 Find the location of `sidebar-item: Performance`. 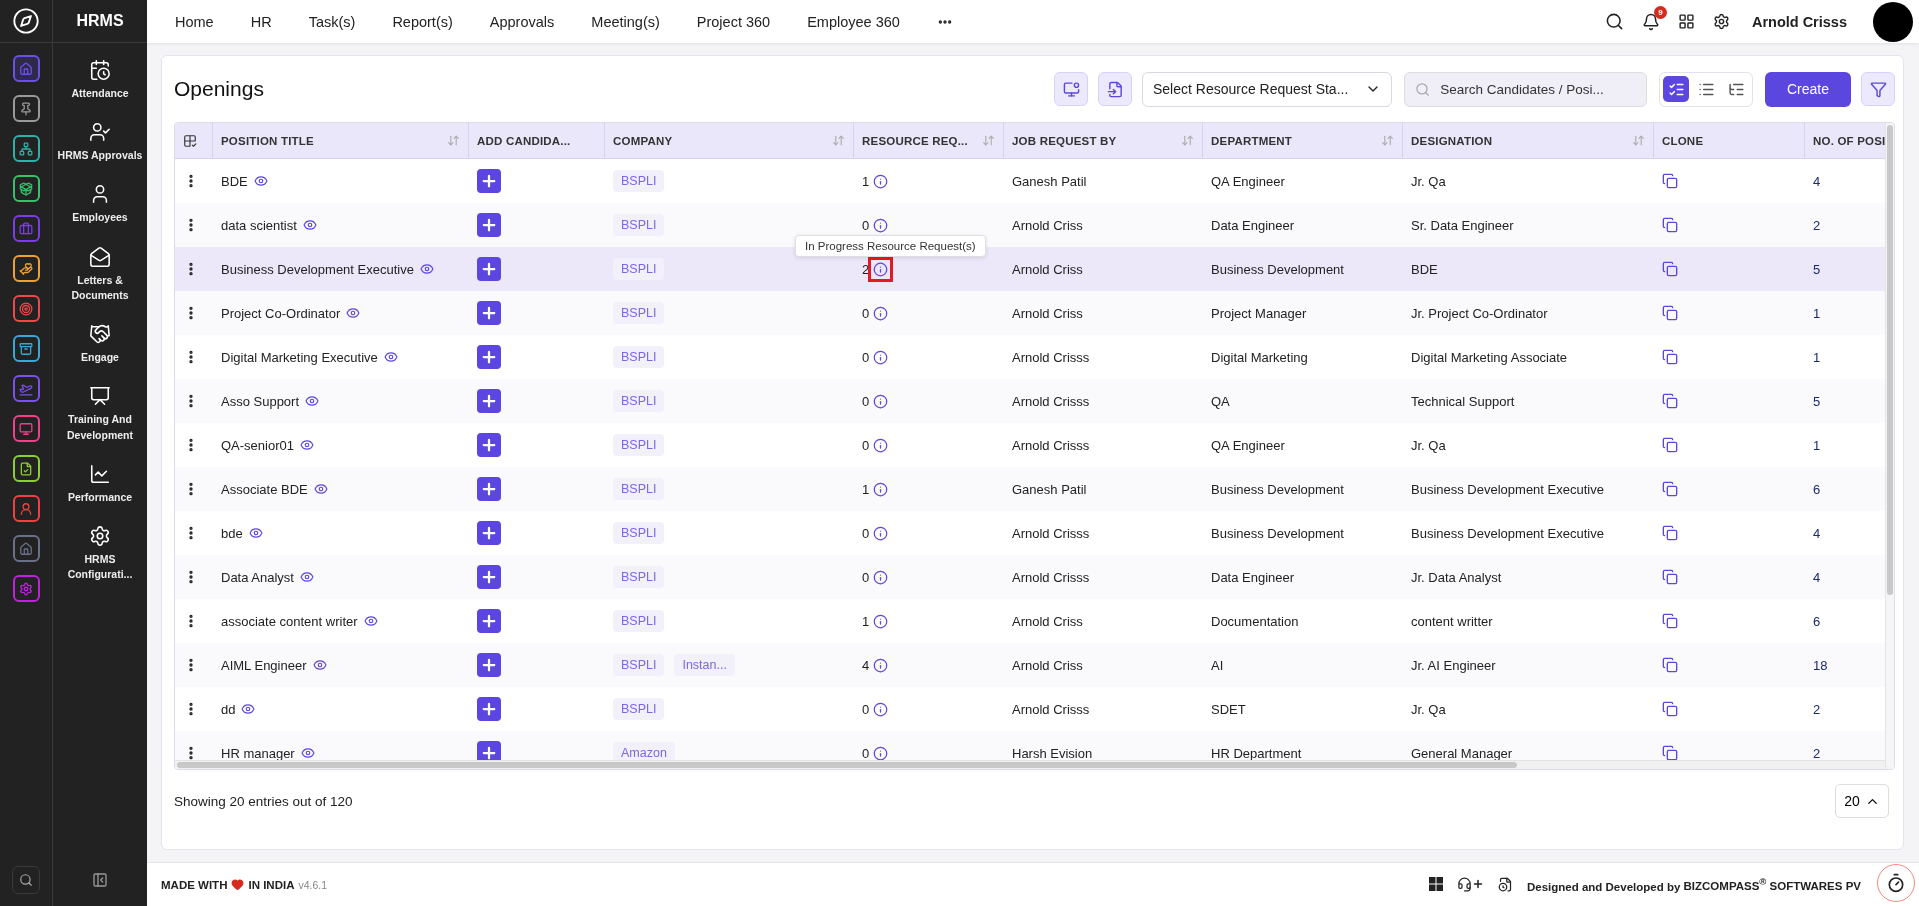

sidebar-item: Performance is located at coordinates (100, 497).